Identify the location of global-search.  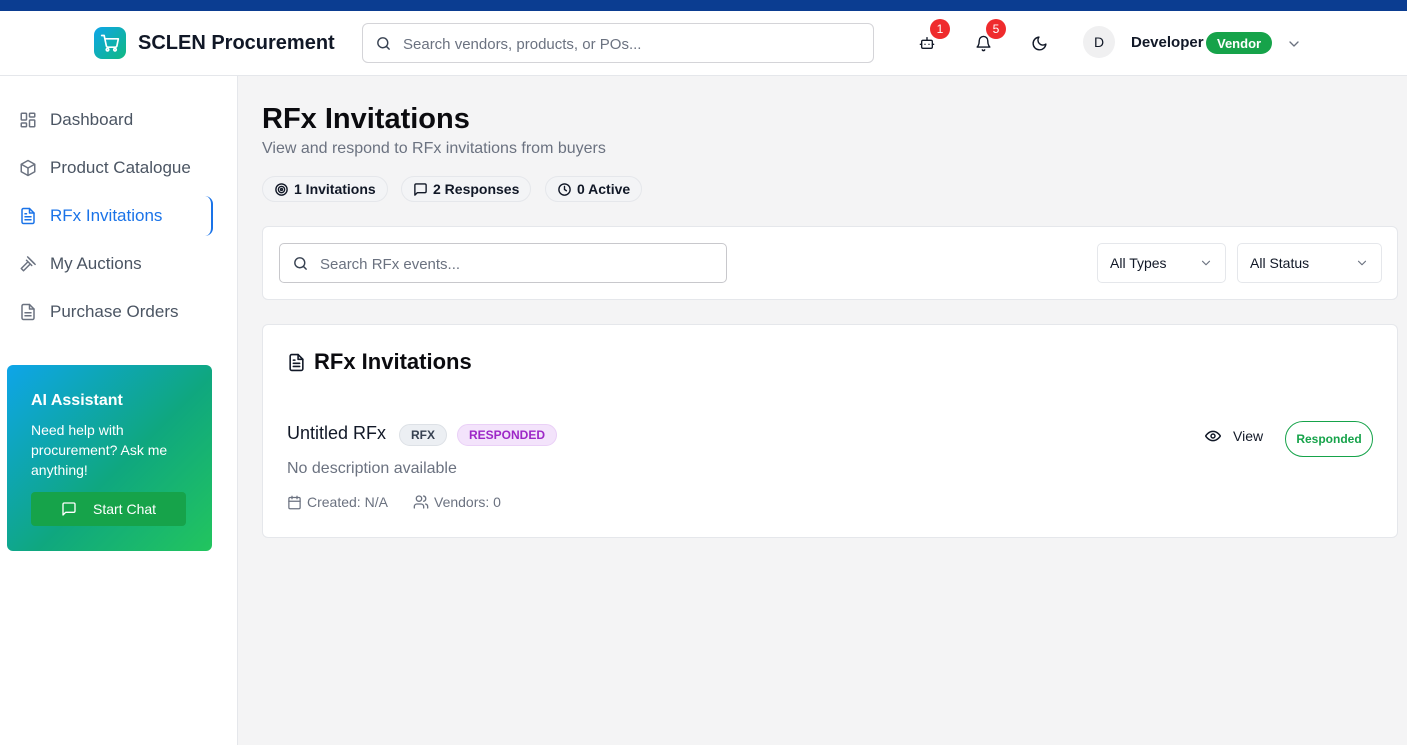
(618, 43).